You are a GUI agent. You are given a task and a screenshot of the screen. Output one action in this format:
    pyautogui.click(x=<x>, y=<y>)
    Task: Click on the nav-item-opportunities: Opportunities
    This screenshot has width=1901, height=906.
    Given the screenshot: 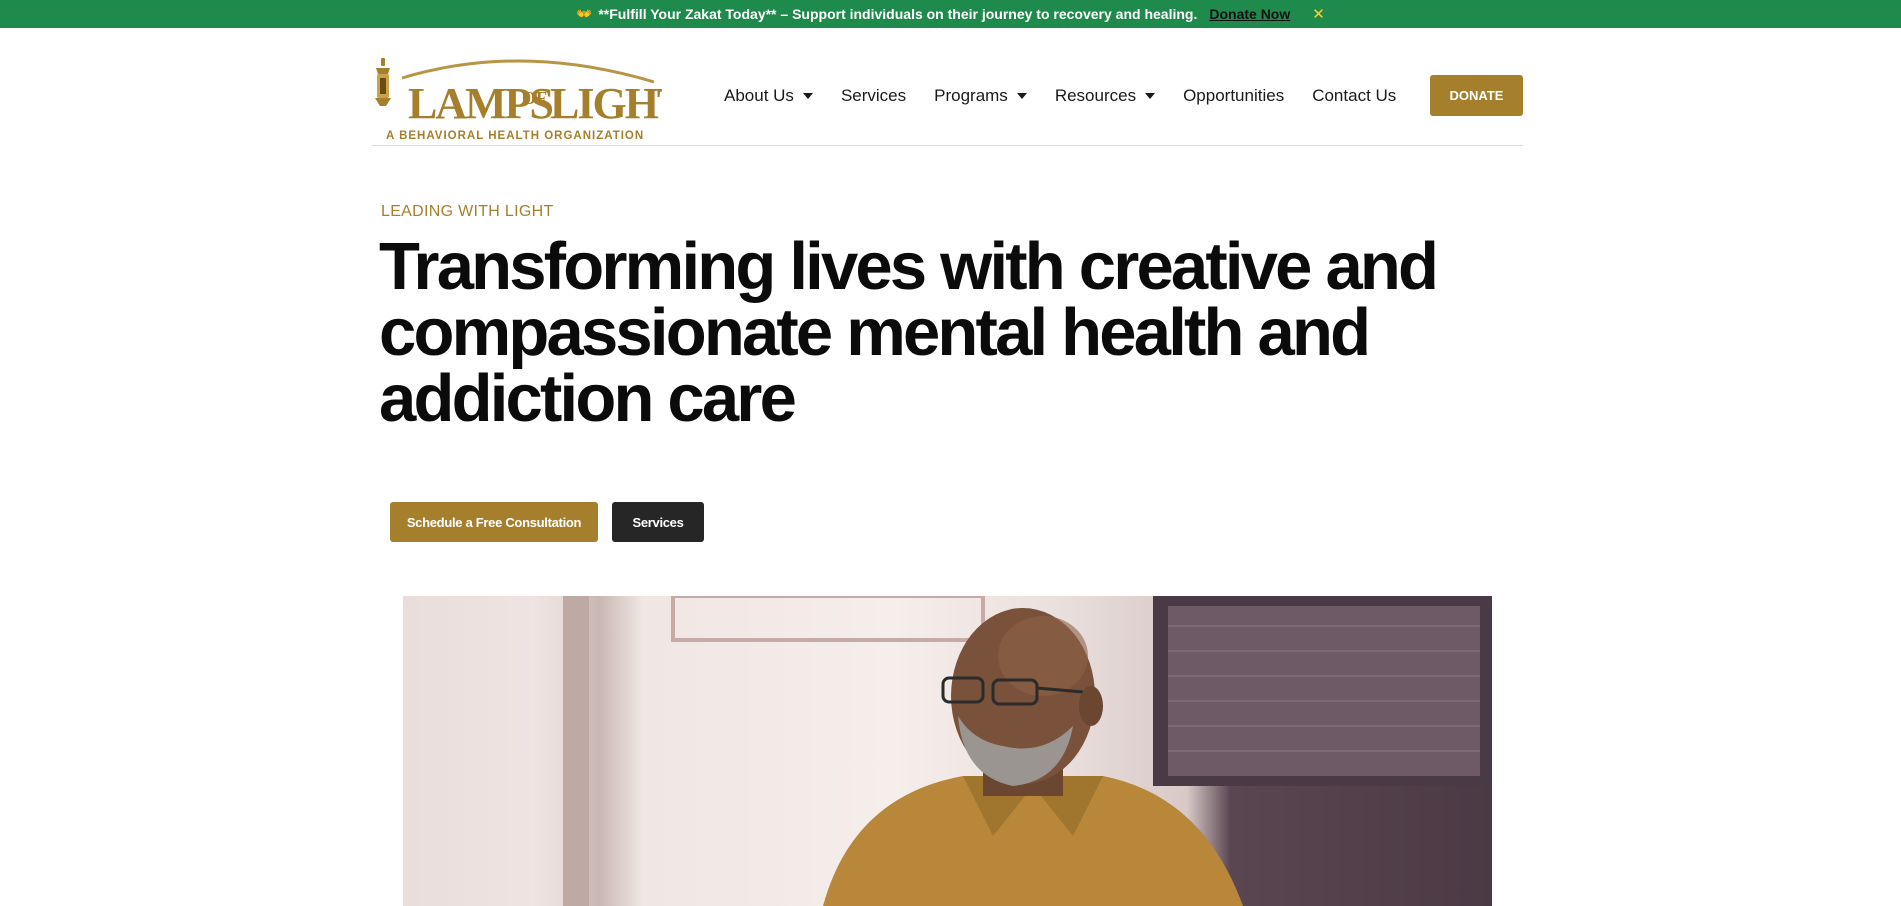 What is the action you would take?
    pyautogui.click(x=1233, y=96)
    